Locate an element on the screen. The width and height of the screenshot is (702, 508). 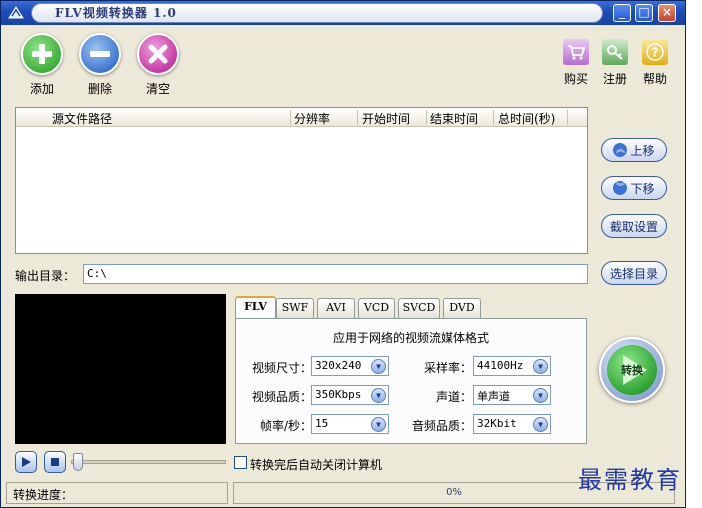
capture-settings-label: 截取设置 is located at coordinates (633, 226).